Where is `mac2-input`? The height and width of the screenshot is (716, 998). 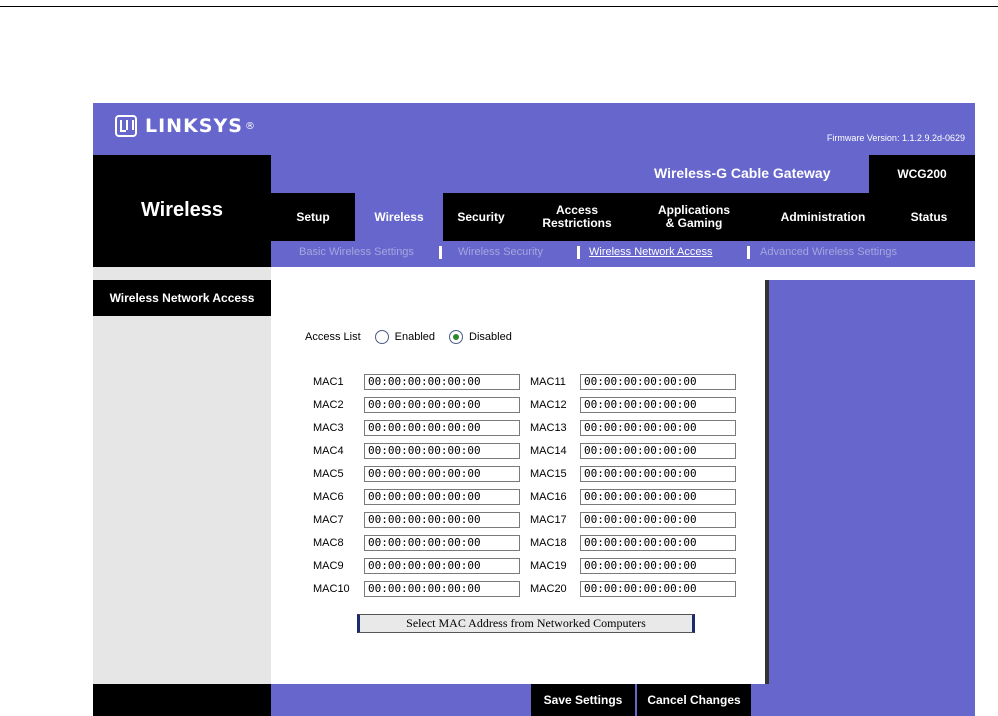 mac2-input is located at coordinates (442, 404).